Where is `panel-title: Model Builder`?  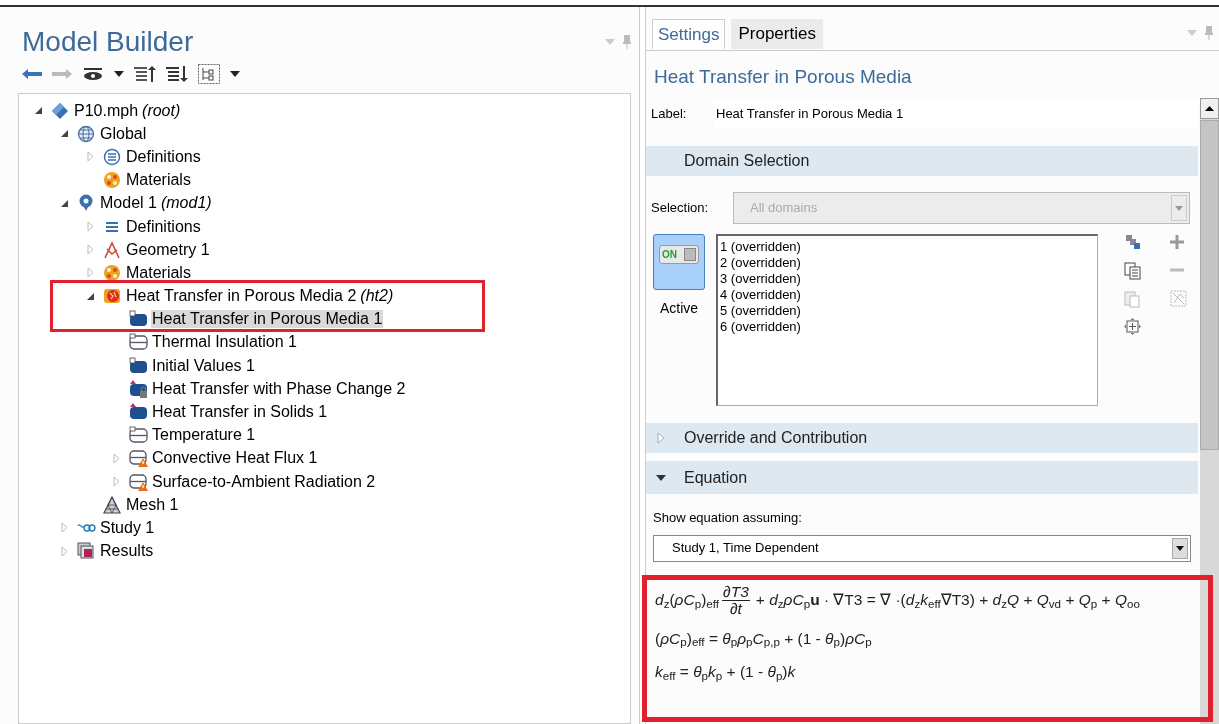 panel-title: Model Builder is located at coordinates (108, 42).